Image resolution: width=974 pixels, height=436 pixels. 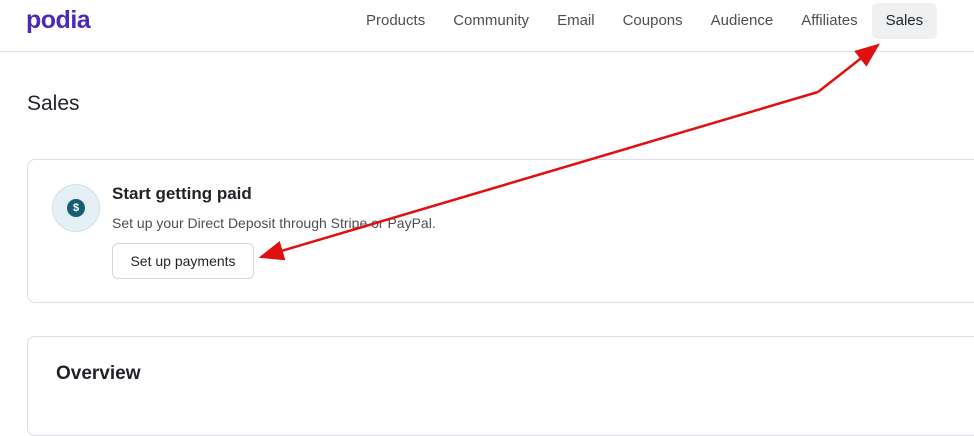 I want to click on nav-item-coupons: Coupons, so click(x=653, y=21).